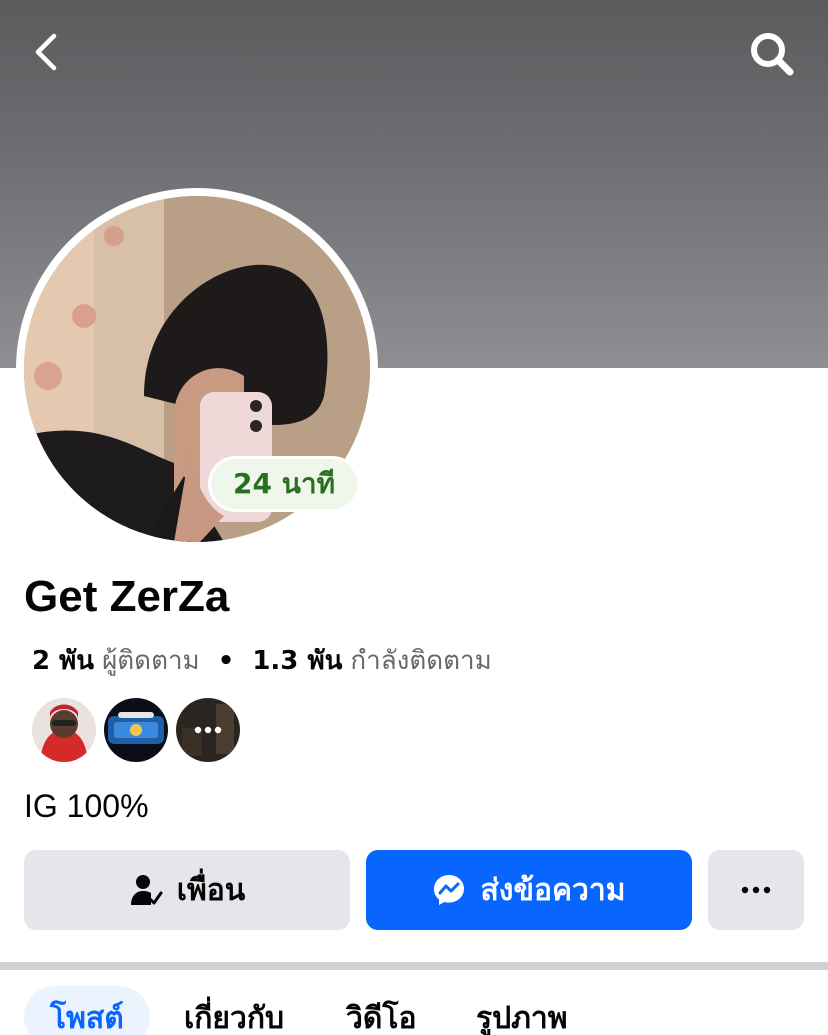 Image resolution: width=828 pixels, height=1035 pixels. What do you see at coordinates (414, 966) in the screenshot?
I see `section-divider` at bounding box center [414, 966].